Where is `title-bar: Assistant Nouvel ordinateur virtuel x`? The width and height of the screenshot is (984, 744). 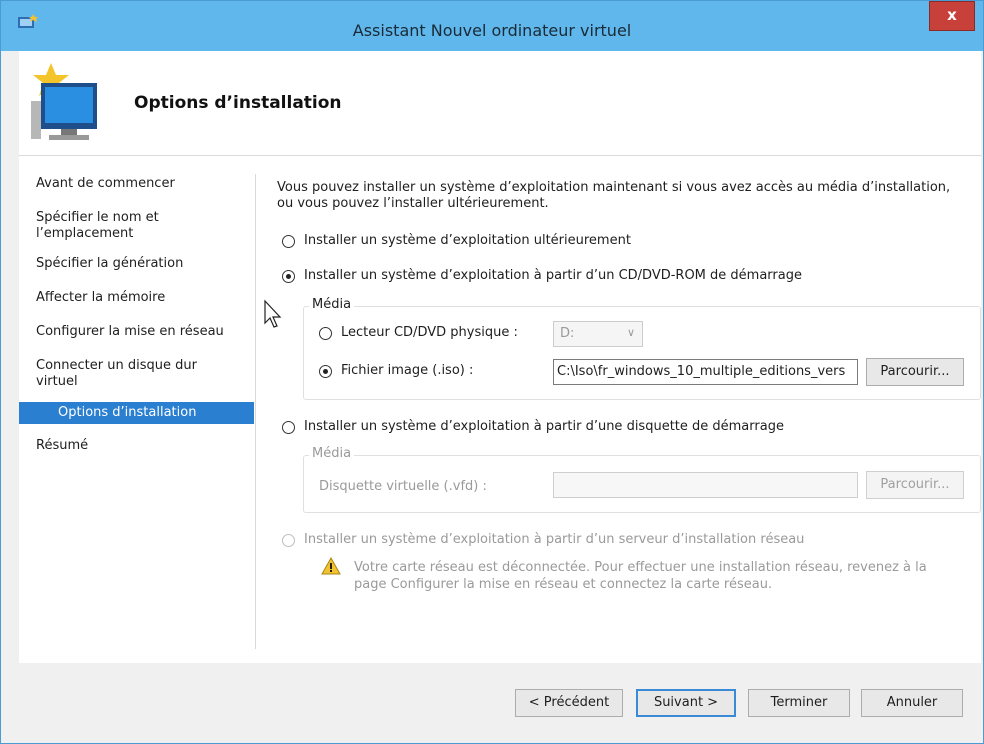 title-bar: Assistant Nouvel ordinateur virtuel x is located at coordinates (492, 26).